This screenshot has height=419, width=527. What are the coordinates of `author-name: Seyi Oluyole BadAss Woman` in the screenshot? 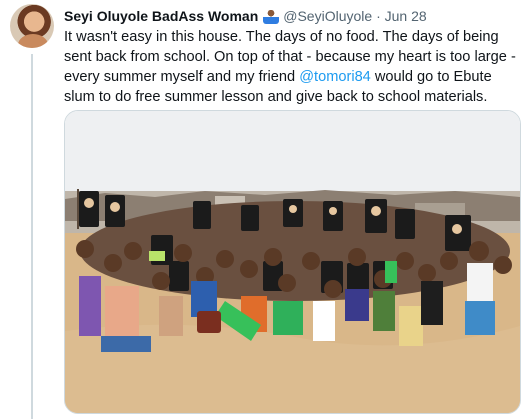 It's located at (161, 16).